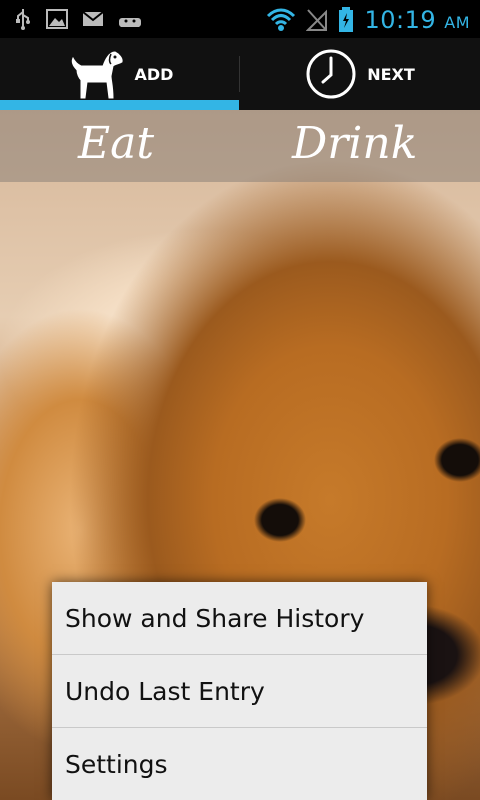 The image size is (480, 800). What do you see at coordinates (119, 105) in the screenshot?
I see `tab-selected-indicator` at bounding box center [119, 105].